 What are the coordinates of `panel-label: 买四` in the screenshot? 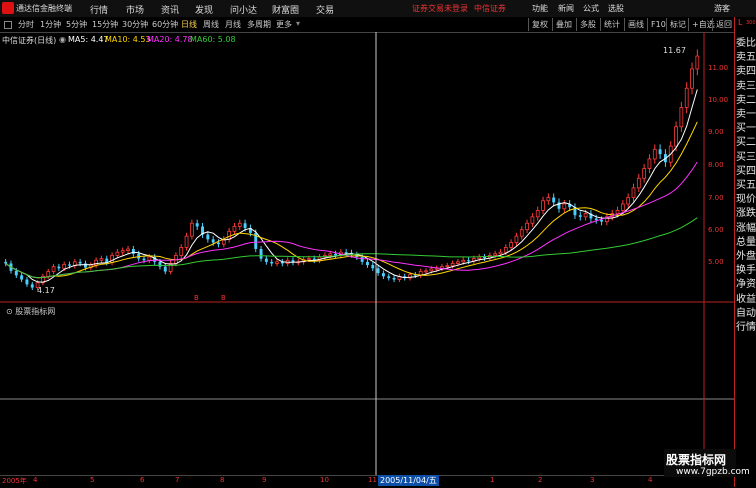 It's located at (746, 171).